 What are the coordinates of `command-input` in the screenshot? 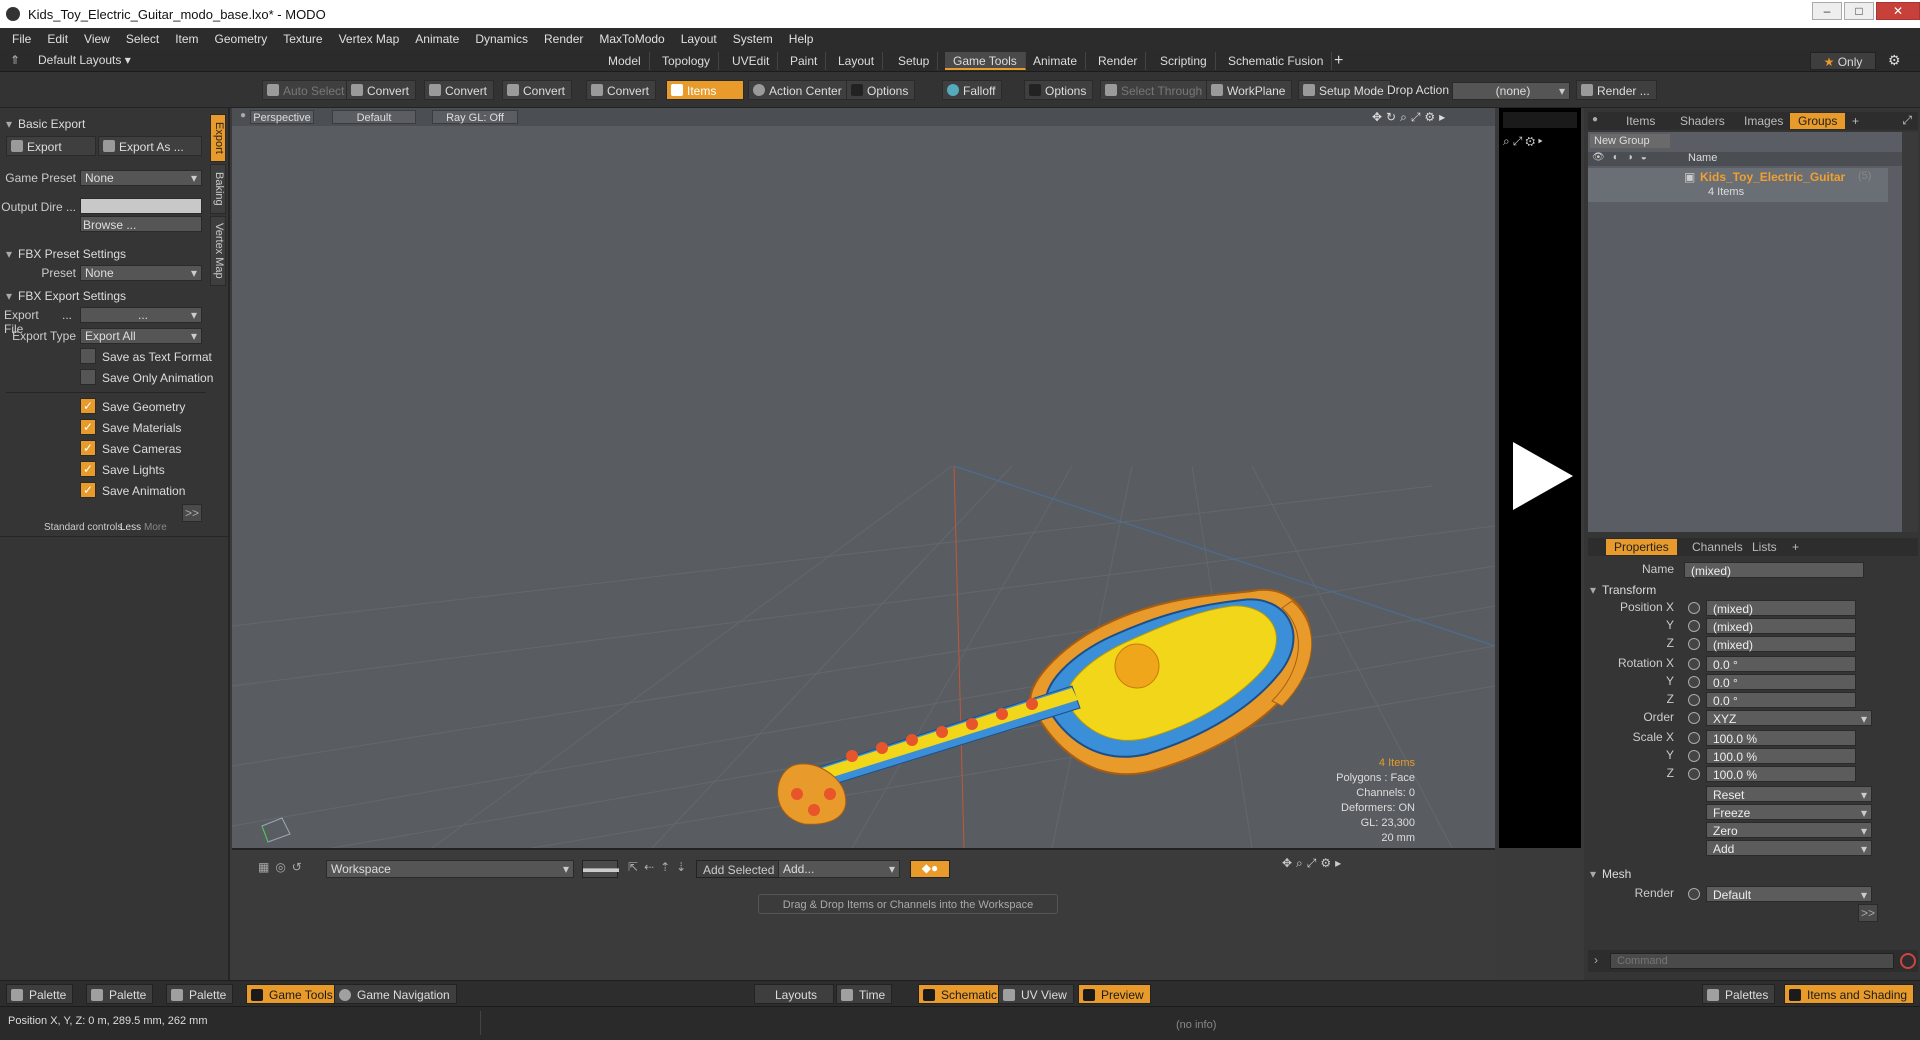 It's located at (1752, 961).